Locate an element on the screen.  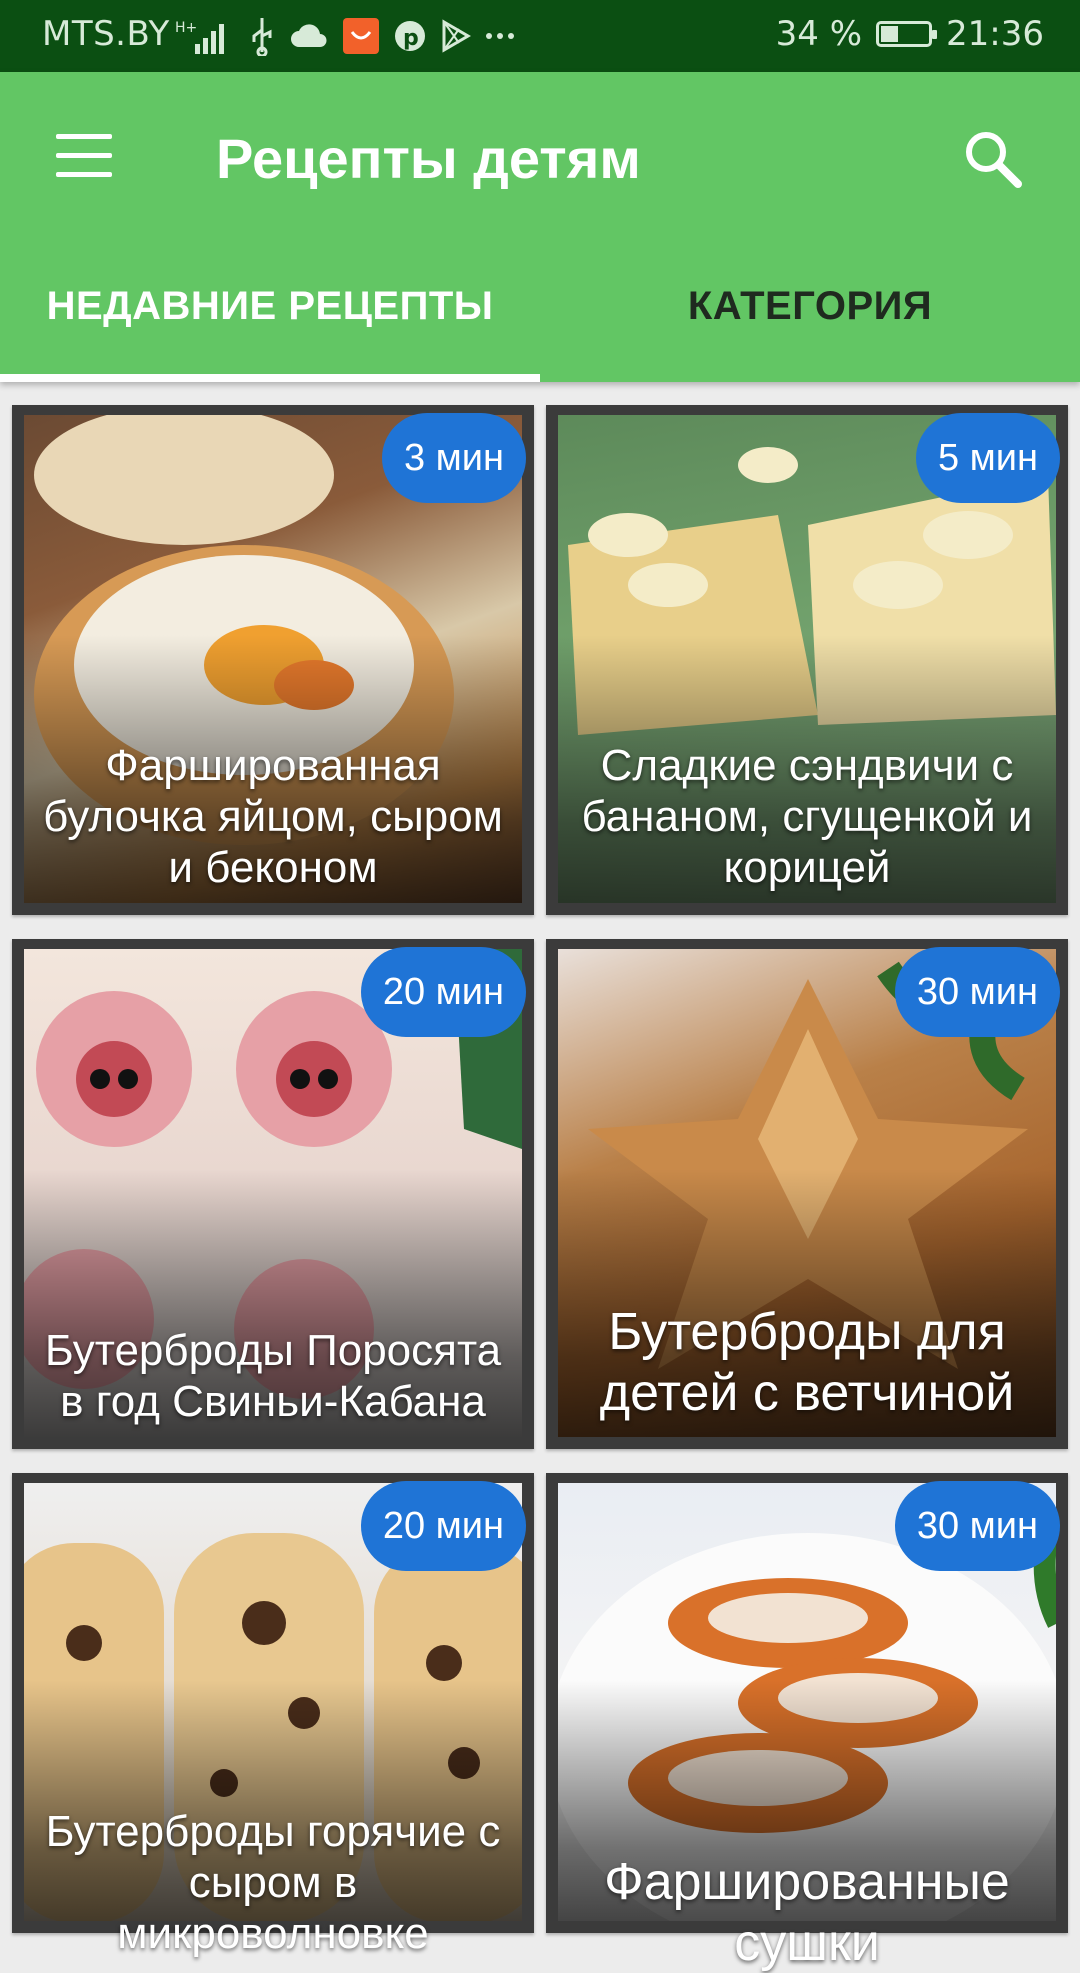
recipe-card: 30 мин Бутерброды для детей с ветчиной is located at coordinates (807, 1194).